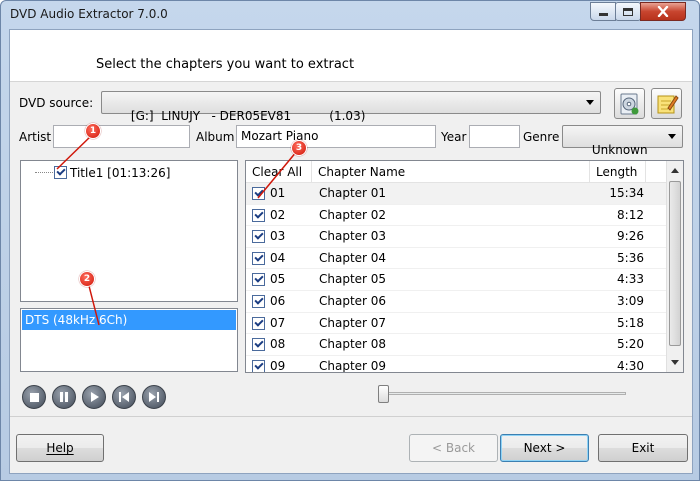 The height and width of the screenshot is (482, 700). I want to click on chapter-name: Chapter 02, so click(353, 214).